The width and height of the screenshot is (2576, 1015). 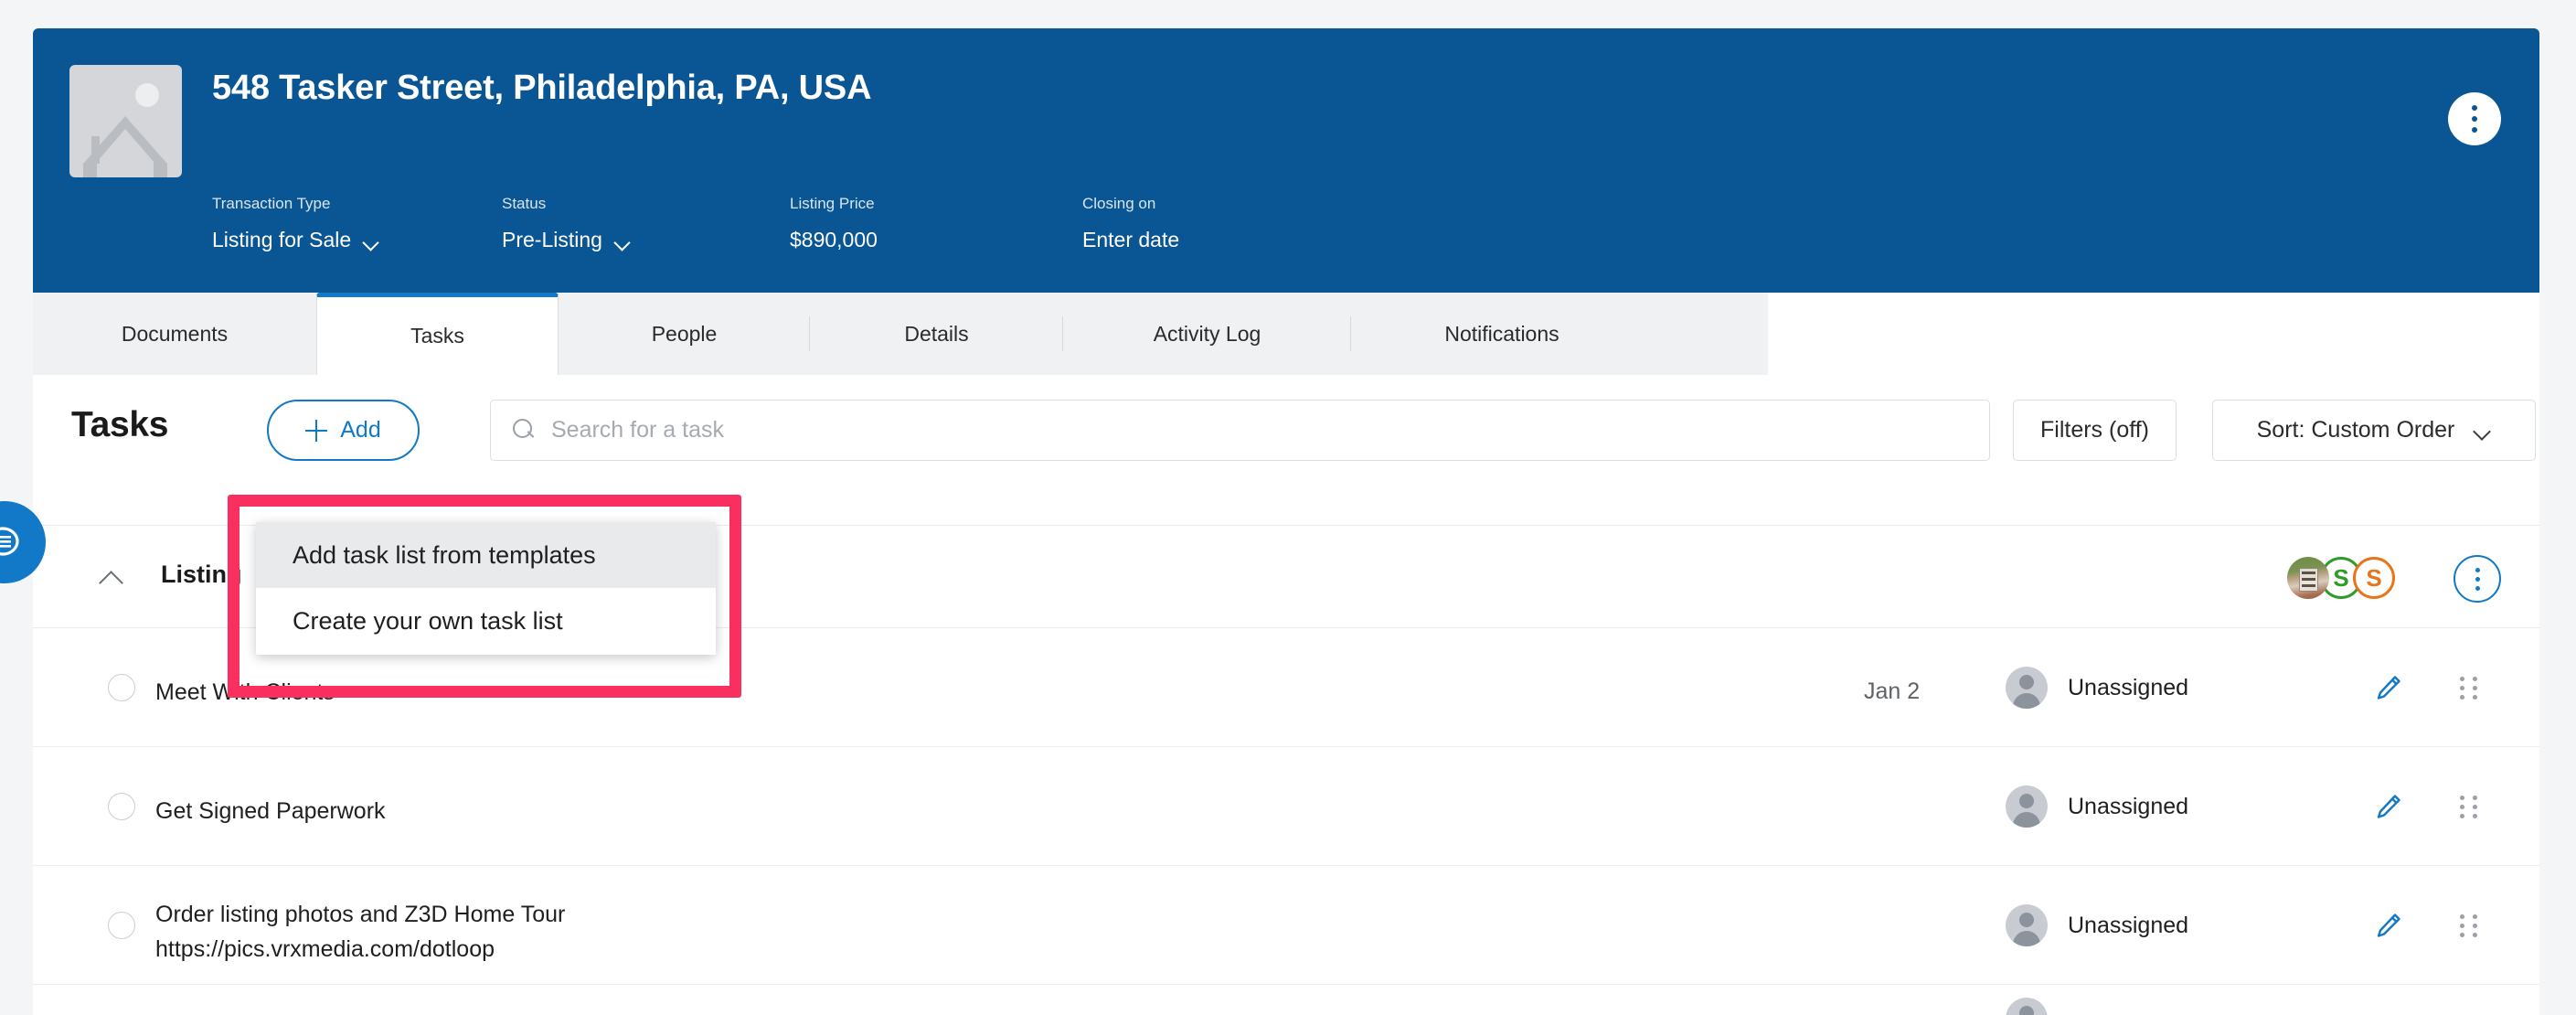 I want to click on tab-label: Notifications, so click(x=1502, y=333).